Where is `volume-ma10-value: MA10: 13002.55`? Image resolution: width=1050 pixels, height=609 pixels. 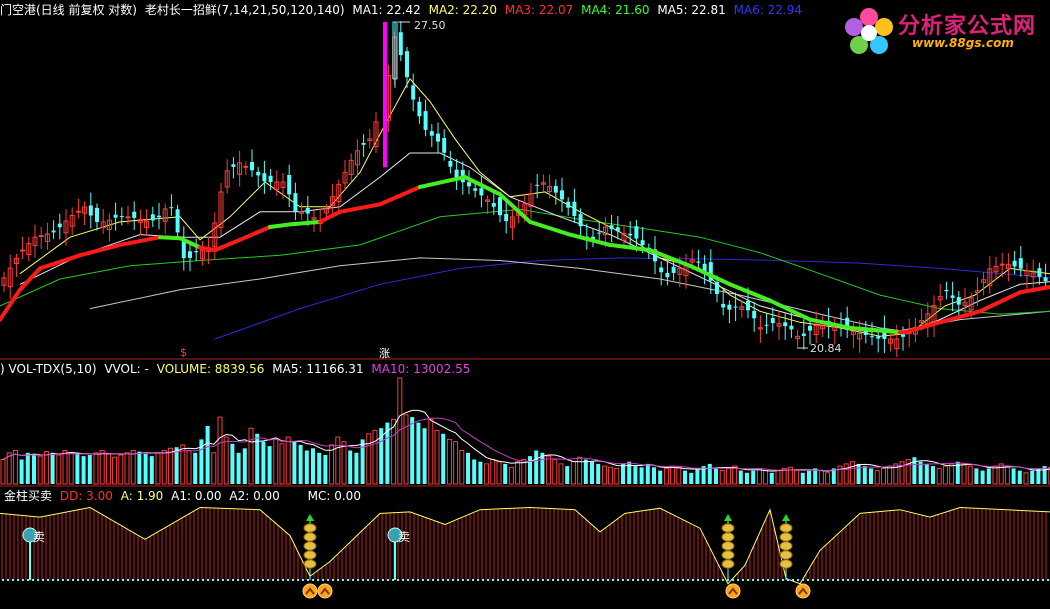
volume-ma10-value: MA10: 13002.55 is located at coordinates (421, 369).